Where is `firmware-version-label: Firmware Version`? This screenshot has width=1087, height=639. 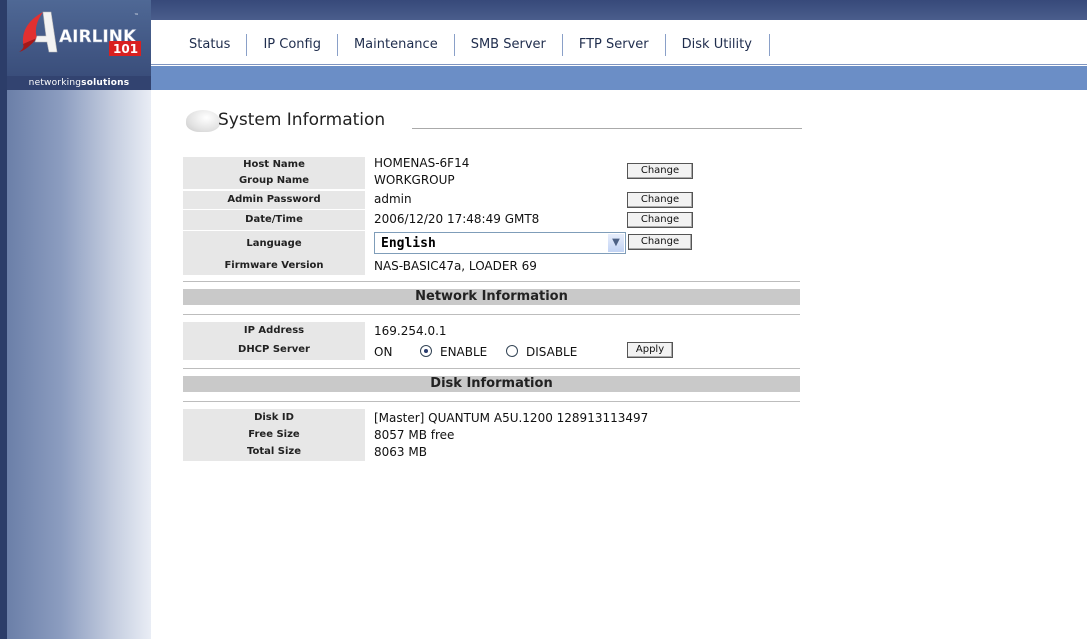 firmware-version-label: Firmware Version is located at coordinates (274, 266).